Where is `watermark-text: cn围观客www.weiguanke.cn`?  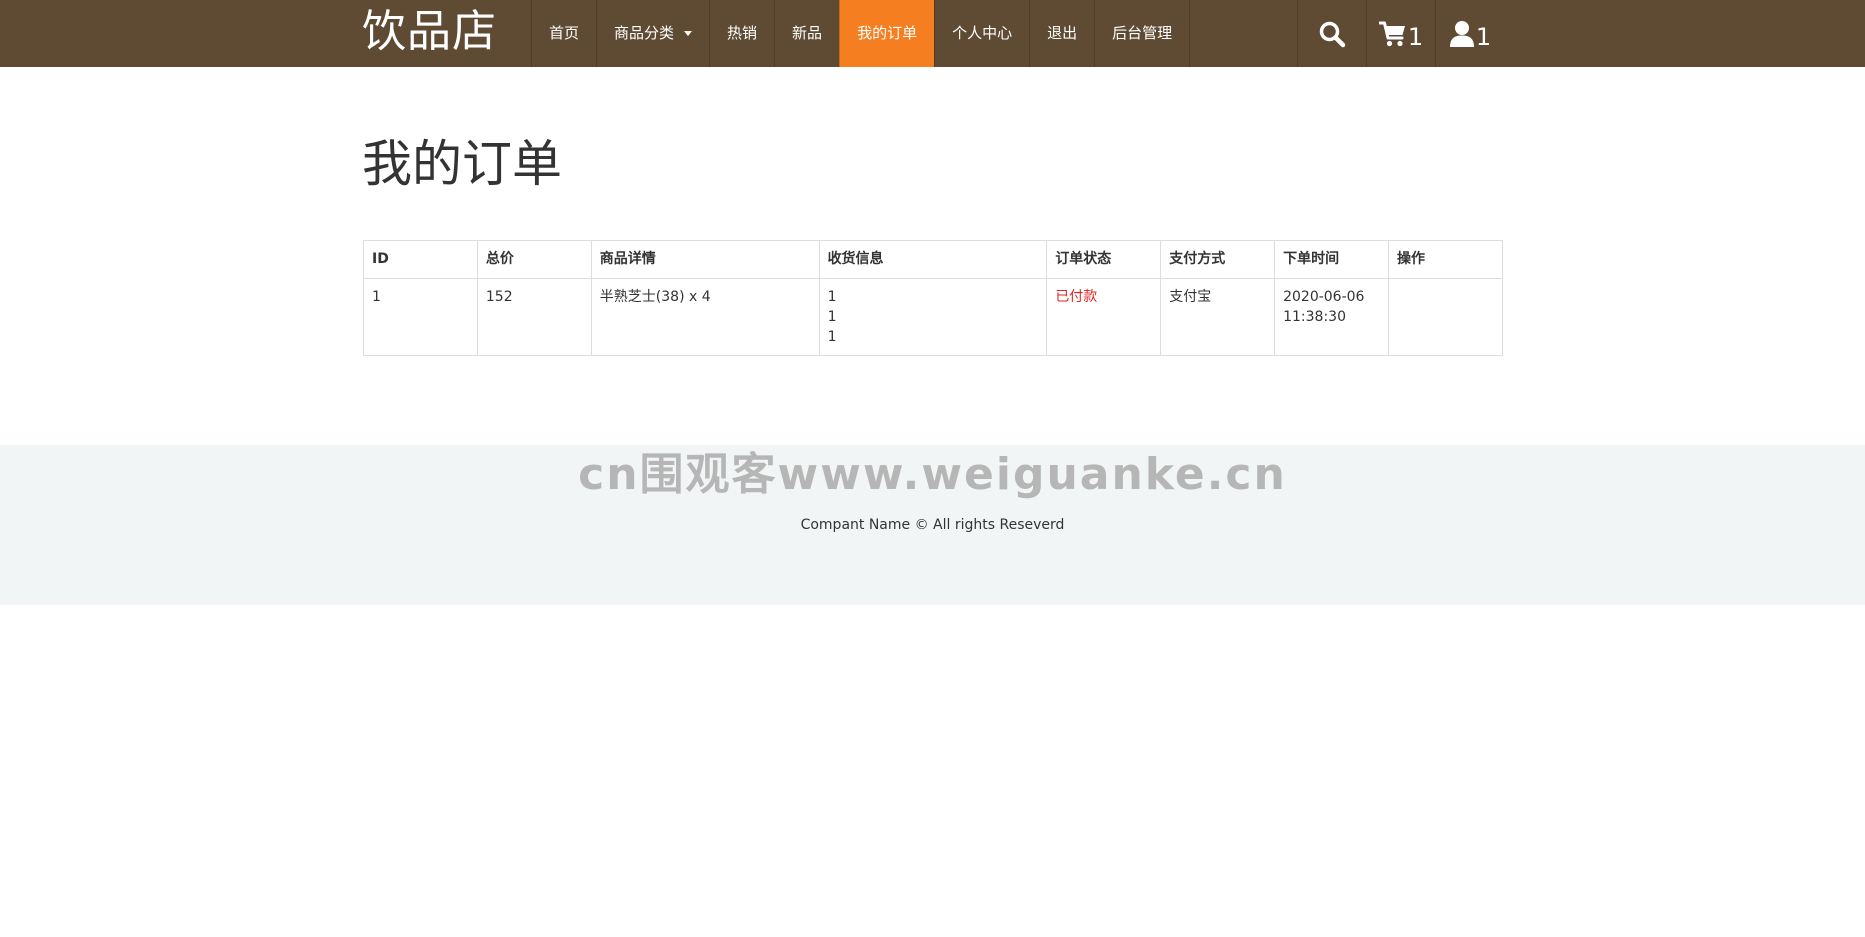 watermark-text: cn围观客www.weiguanke.cn is located at coordinates (932, 474).